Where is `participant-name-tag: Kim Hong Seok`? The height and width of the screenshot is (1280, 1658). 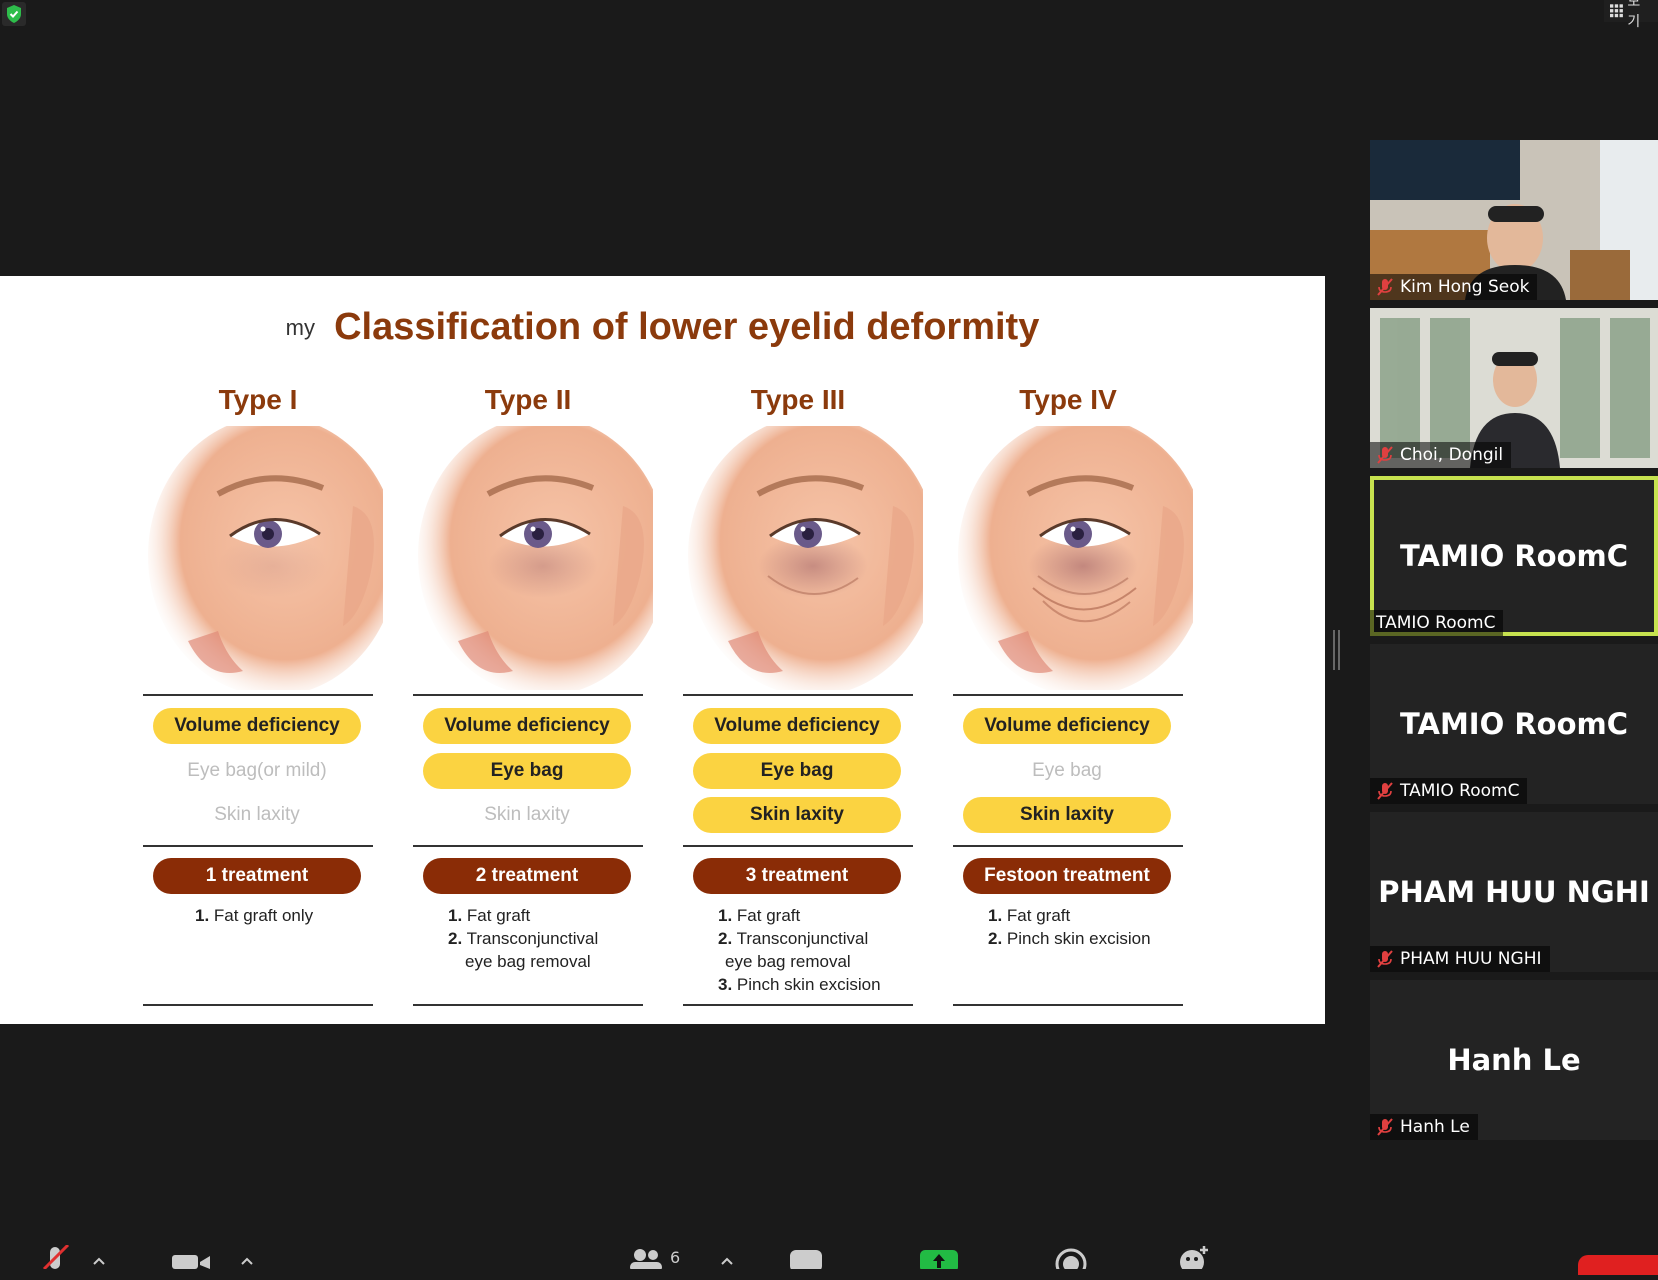
participant-name-tag: Kim Hong Seok is located at coordinates (1454, 287).